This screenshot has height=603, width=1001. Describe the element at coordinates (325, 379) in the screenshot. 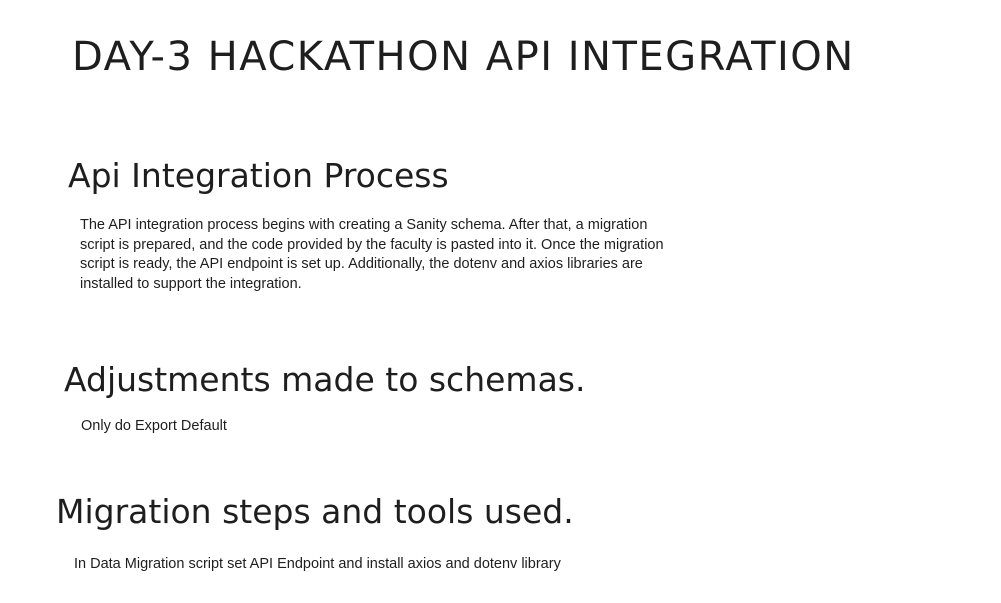

I see `section-heading-schema-adjustments: Adjustments made to schemas.` at that location.